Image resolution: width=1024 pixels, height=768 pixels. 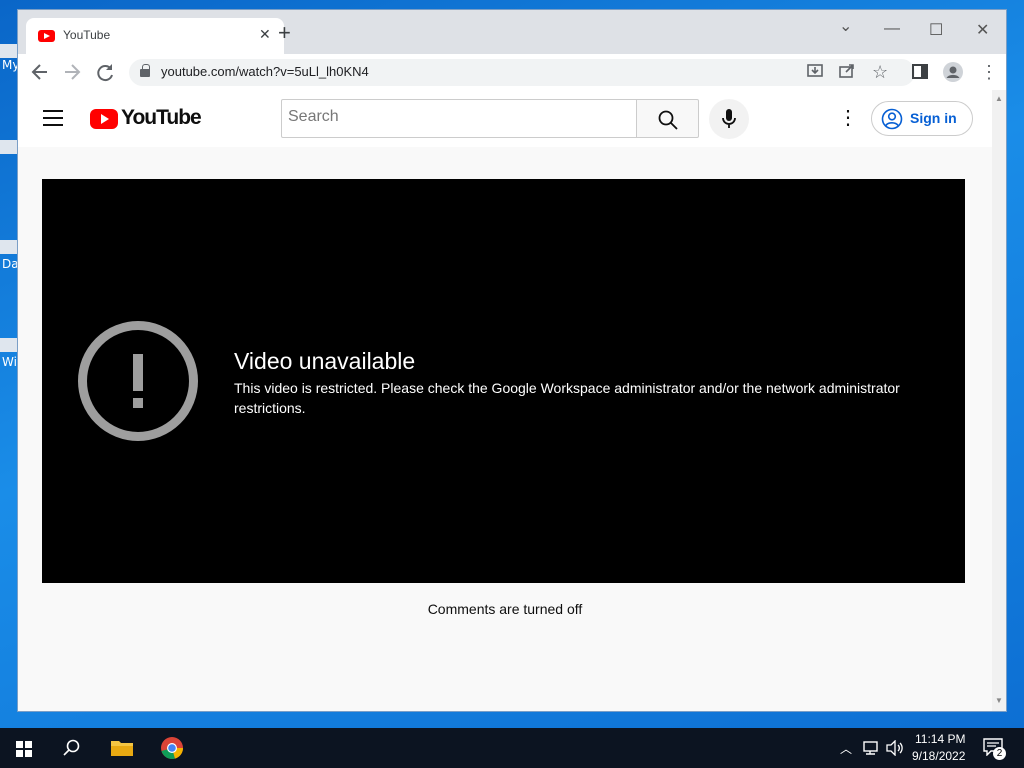 I want to click on share-icon, so click(x=847, y=73).